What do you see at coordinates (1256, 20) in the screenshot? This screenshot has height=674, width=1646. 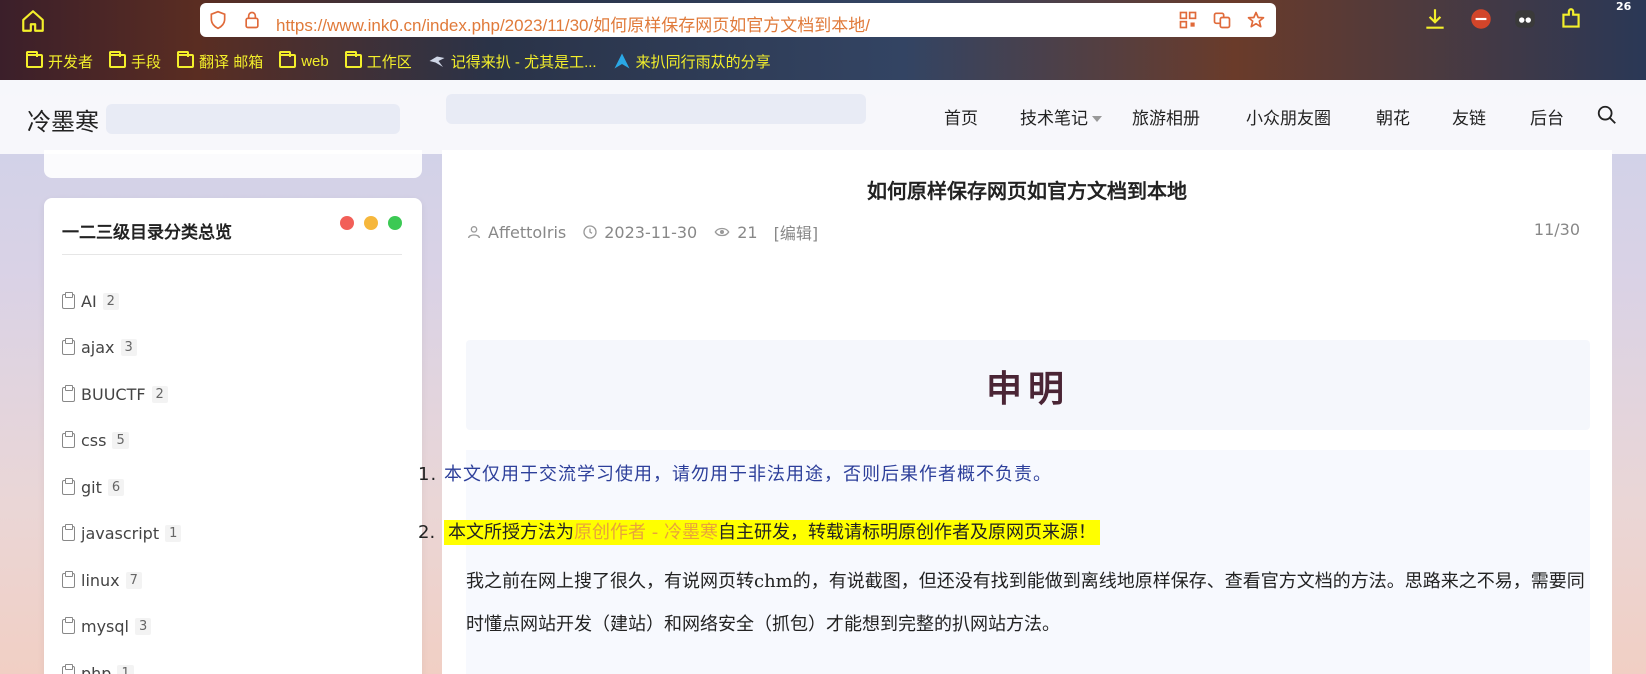 I see `star-icon` at bounding box center [1256, 20].